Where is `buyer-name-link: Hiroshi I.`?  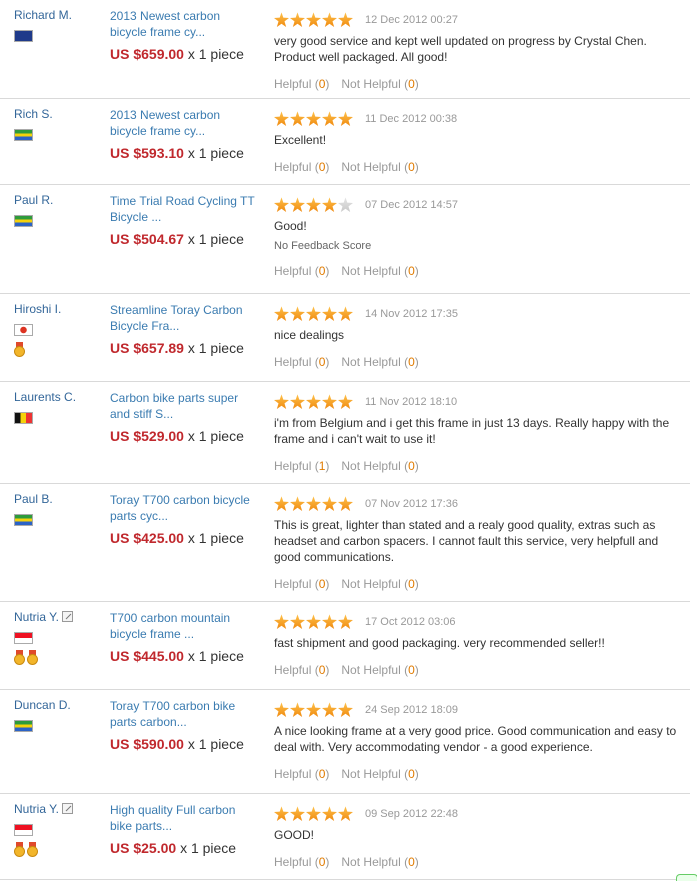
buyer-name-link: Hiroshi I. is located at coordinates (37, 309).